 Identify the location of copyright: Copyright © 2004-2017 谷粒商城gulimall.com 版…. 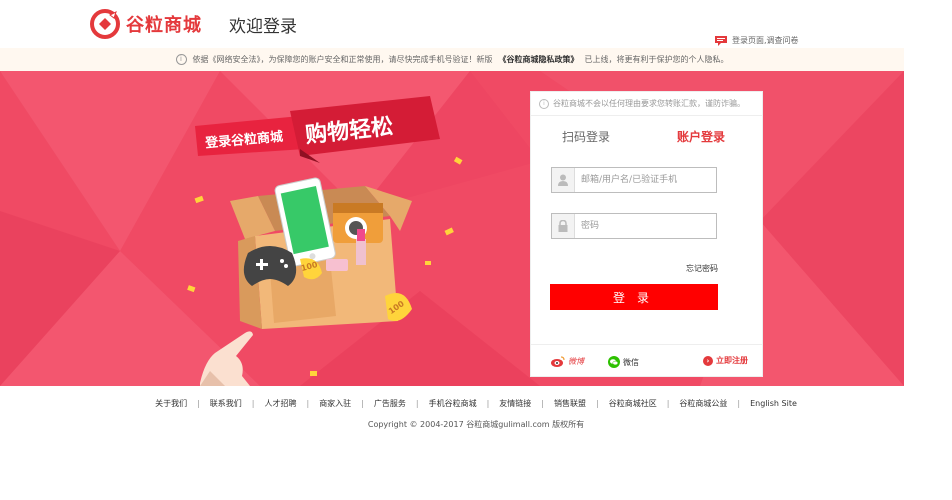
(476, 424).